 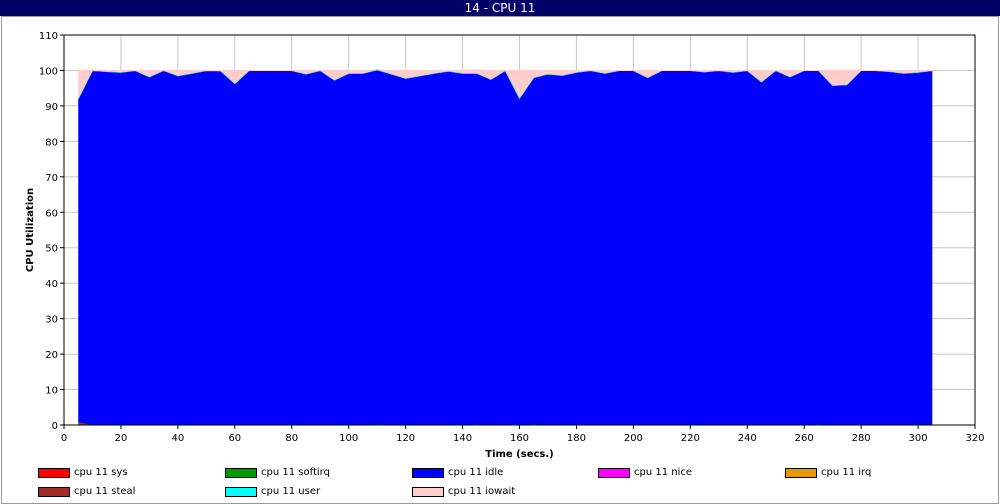 What do you see at coordinates (633, 438) in the screenshot?
I see `x-tick-label: 200` at bounding box center [633, 438].